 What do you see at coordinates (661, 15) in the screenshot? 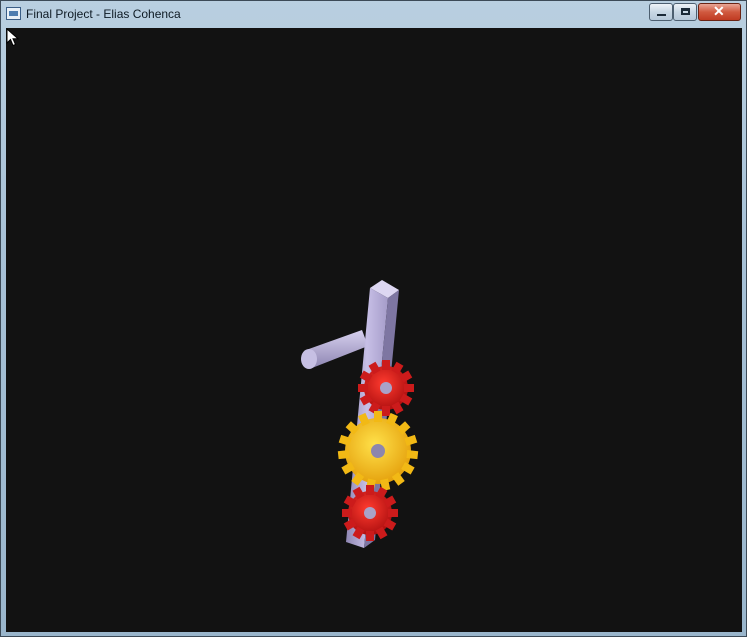
I see `minimize-icon` at bounding box center [661, 15].